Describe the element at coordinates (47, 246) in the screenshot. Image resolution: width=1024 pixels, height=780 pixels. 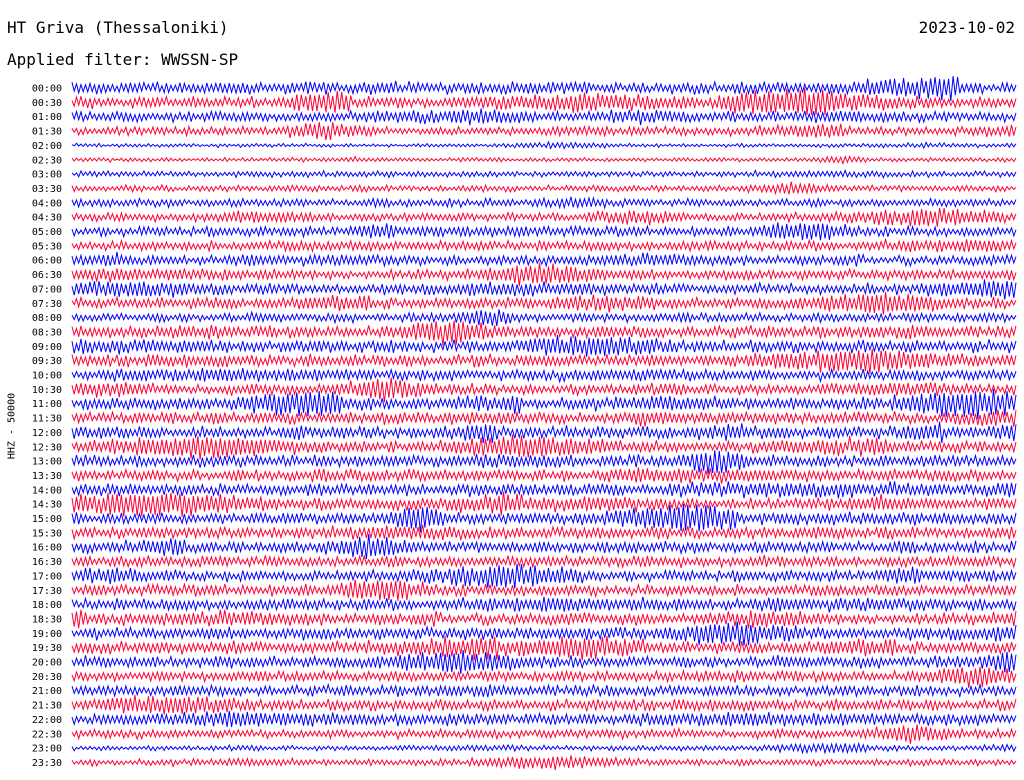
I see `time-tick-label: 05:30` at that location.